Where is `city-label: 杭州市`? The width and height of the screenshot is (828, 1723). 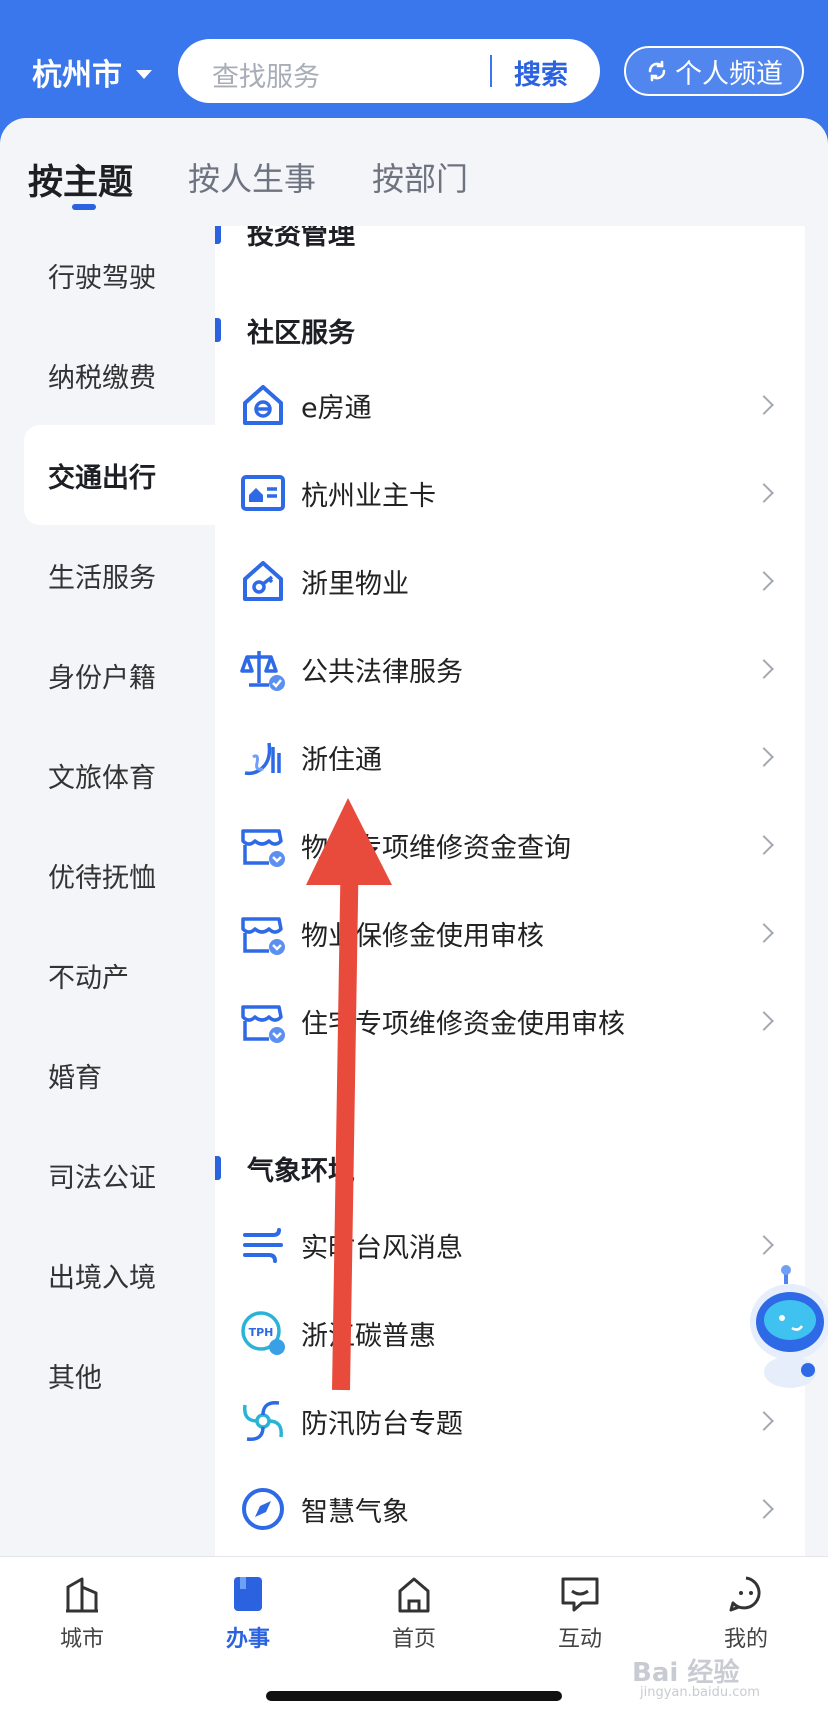
city-label: 杭州市 is located at coordinates (77, 75).